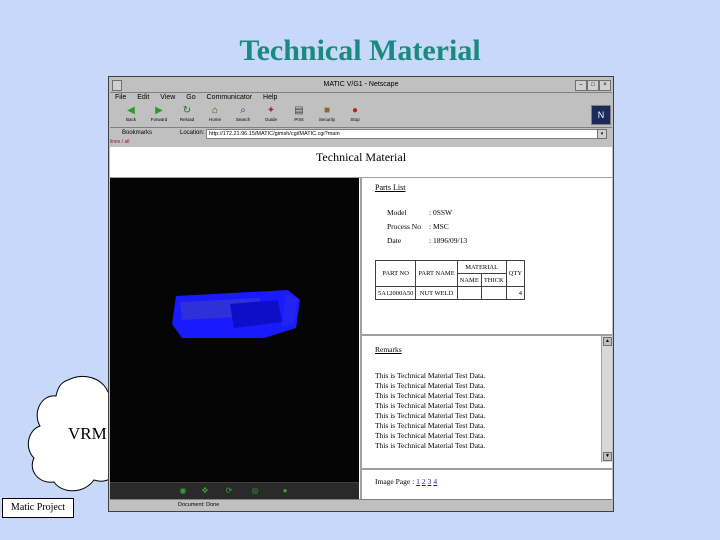 This screenshot has width=720, height=540. What do you see at coordinates (395, 293) in the screenshot?
I see `table-cell: 5A12000A50` at bounding box center [395, 293].